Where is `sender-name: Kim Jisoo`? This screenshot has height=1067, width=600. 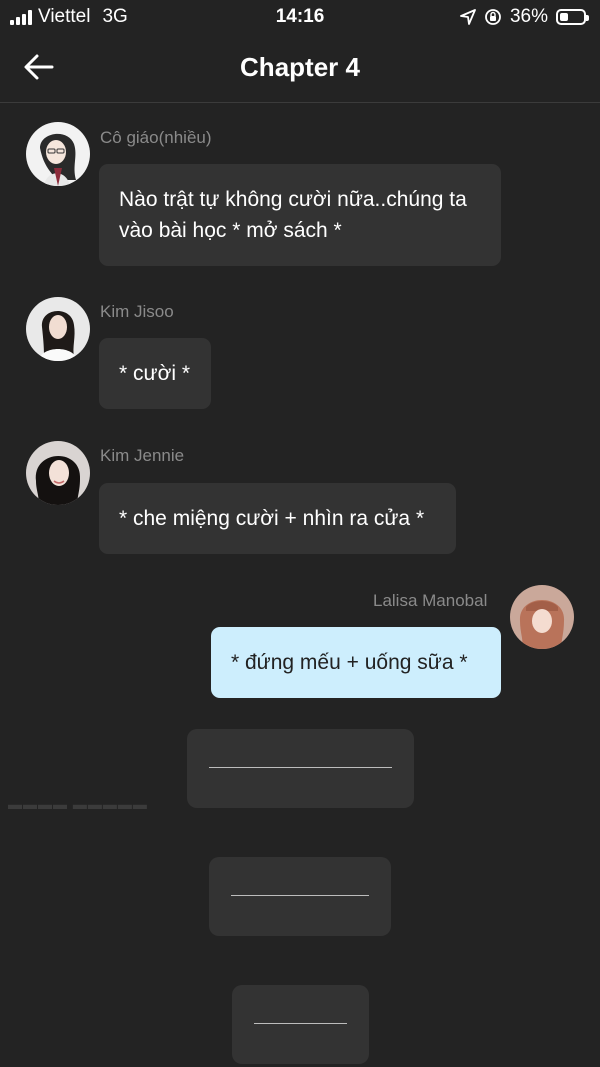 sender-name: Kim Jisoo is located at coordinates (137, 311).